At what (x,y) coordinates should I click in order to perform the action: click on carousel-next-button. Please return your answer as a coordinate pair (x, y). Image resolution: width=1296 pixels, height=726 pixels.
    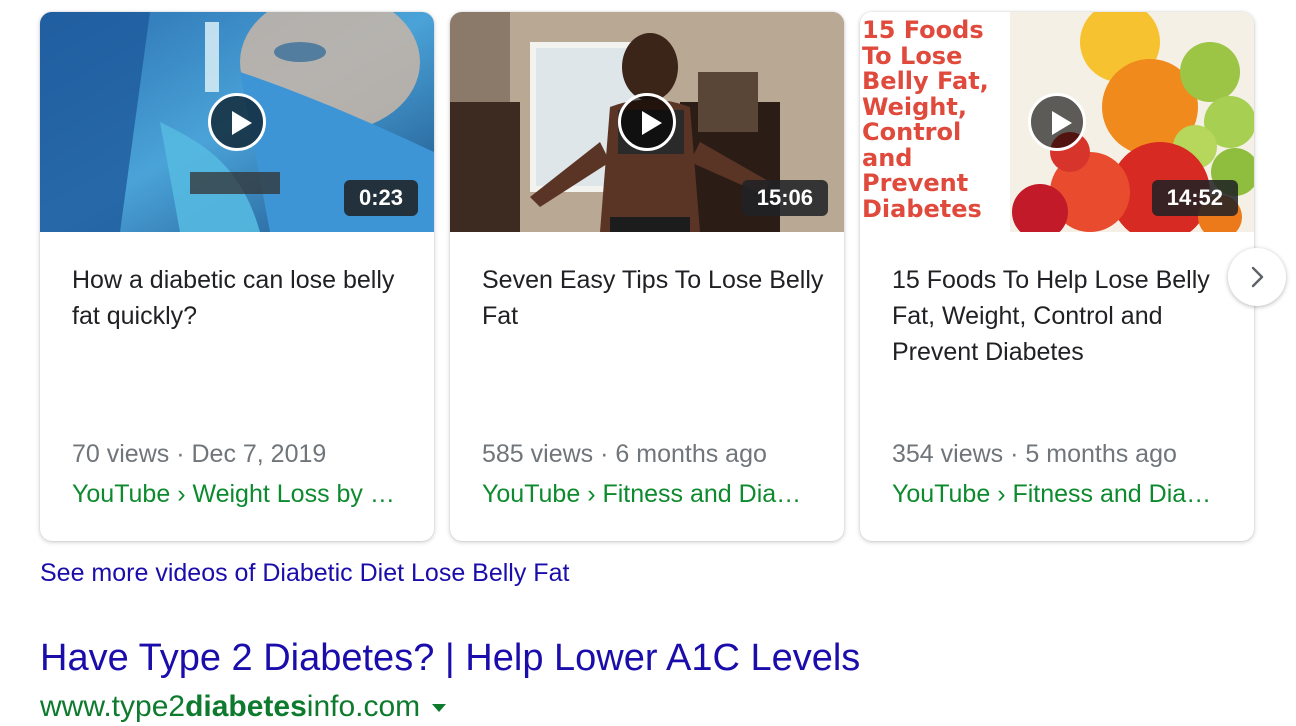
    Looking at the image, I should click on (1257, 277).